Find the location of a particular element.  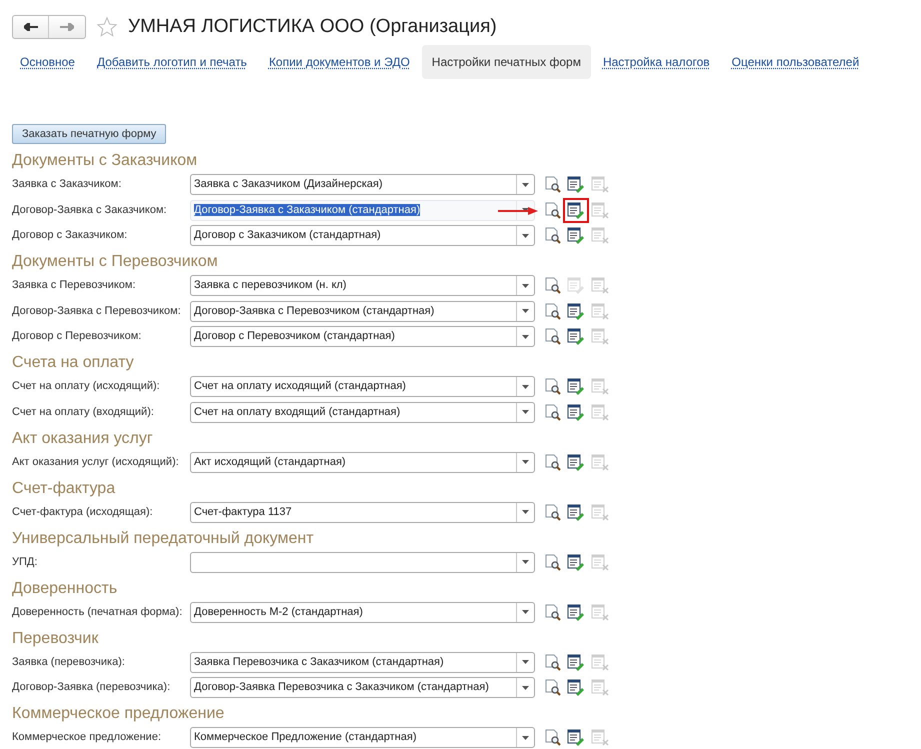

section-heading: Документы с Перевозчиком is located at coordinates (115, 262).